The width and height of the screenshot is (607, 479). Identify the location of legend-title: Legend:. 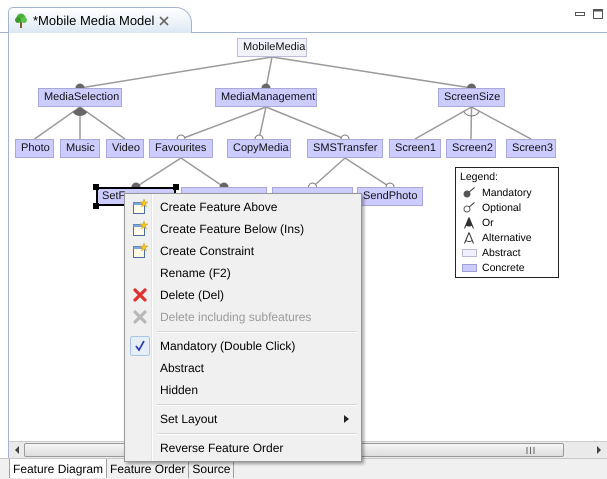
(479, 177).